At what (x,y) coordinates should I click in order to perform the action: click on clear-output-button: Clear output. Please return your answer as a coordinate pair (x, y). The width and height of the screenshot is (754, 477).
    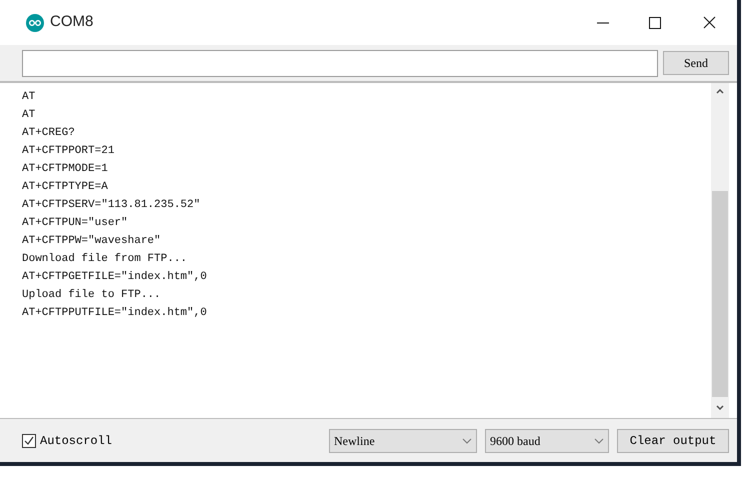
    Looking at the image, I should click on (673, 440).